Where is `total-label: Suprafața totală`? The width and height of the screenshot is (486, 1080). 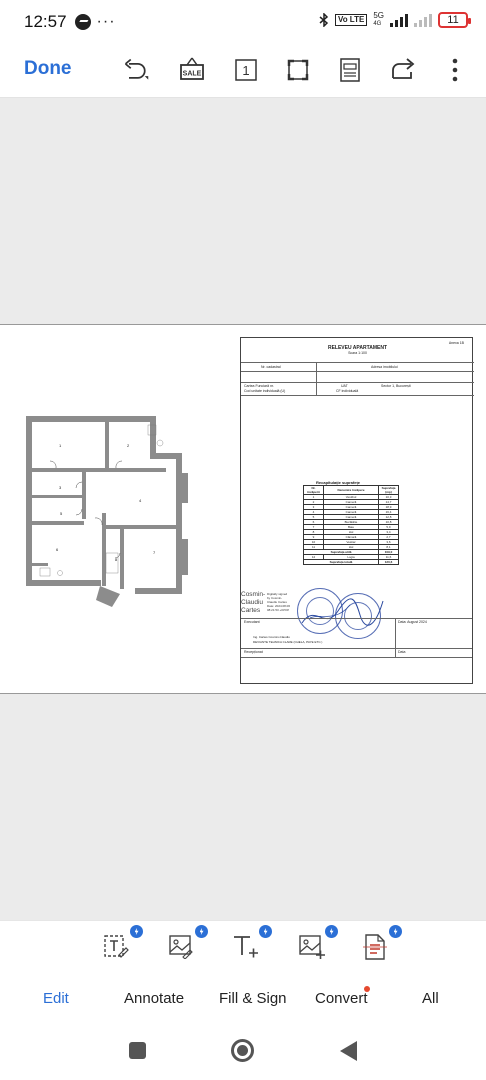
total-label: Suprafața totală is located at coordinates (341, 562).